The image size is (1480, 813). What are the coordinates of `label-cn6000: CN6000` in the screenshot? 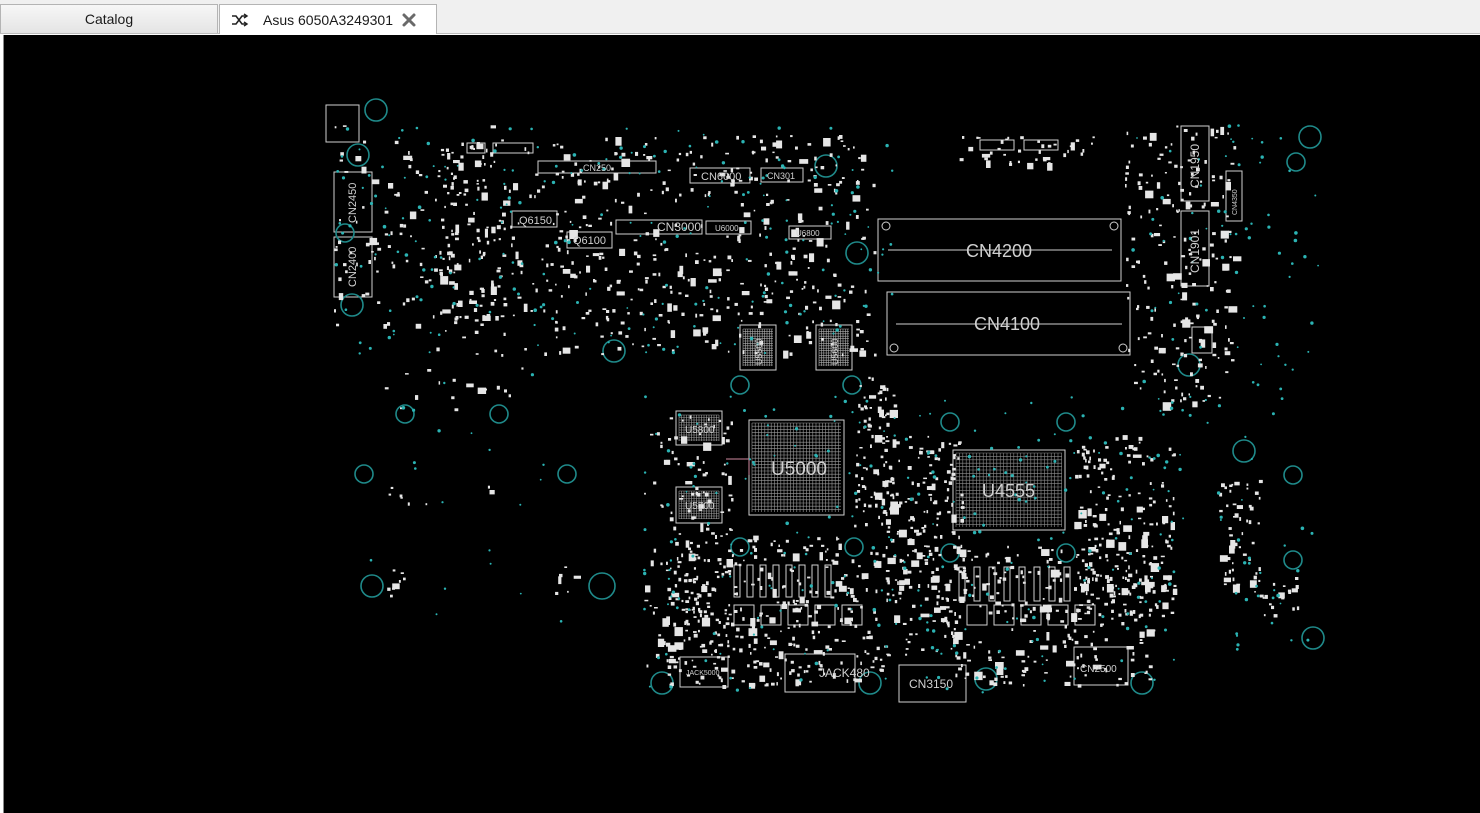 It's located at (721, 177).